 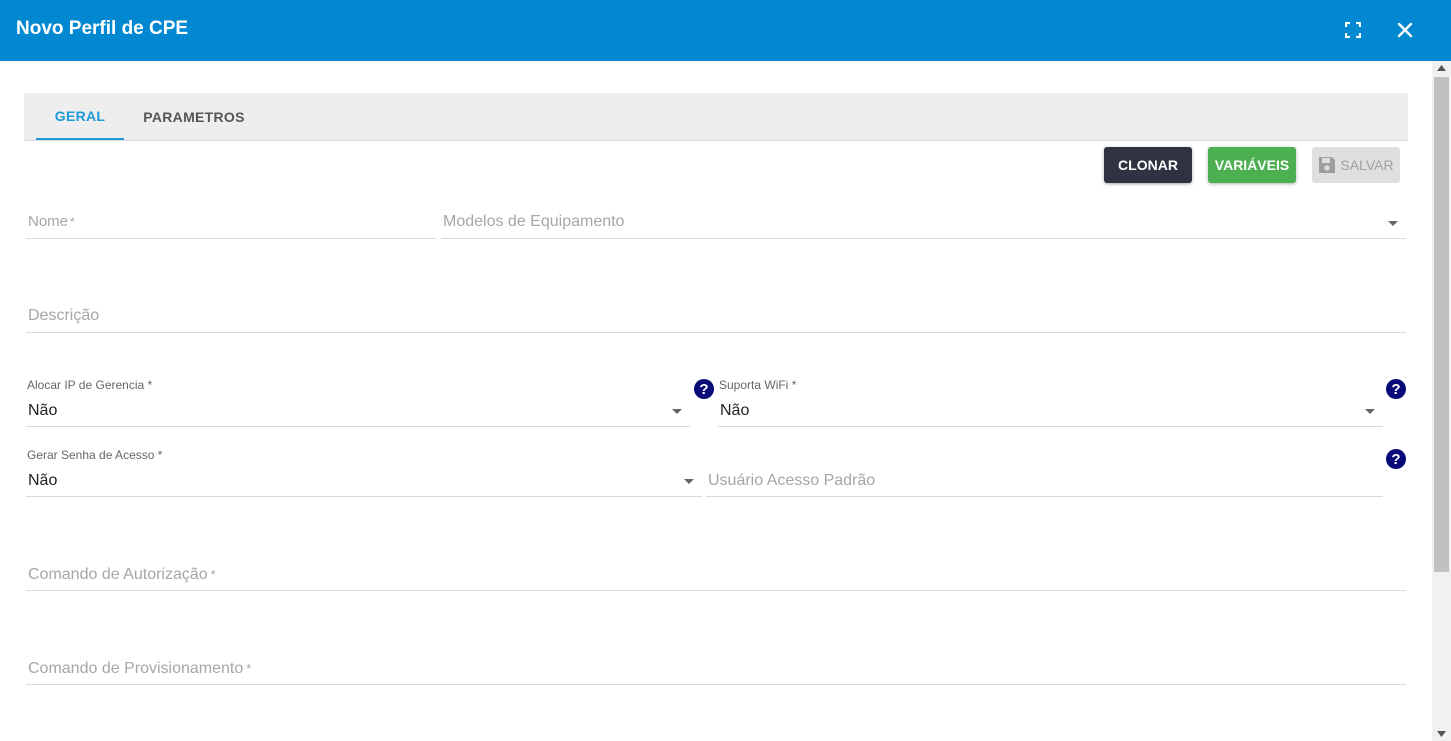 What do you see at coordinates (716, 667) in the screenshot?
I see `comando-provisionamento-field: Comando de Provisionamento *` at bounding box center [716, 667].